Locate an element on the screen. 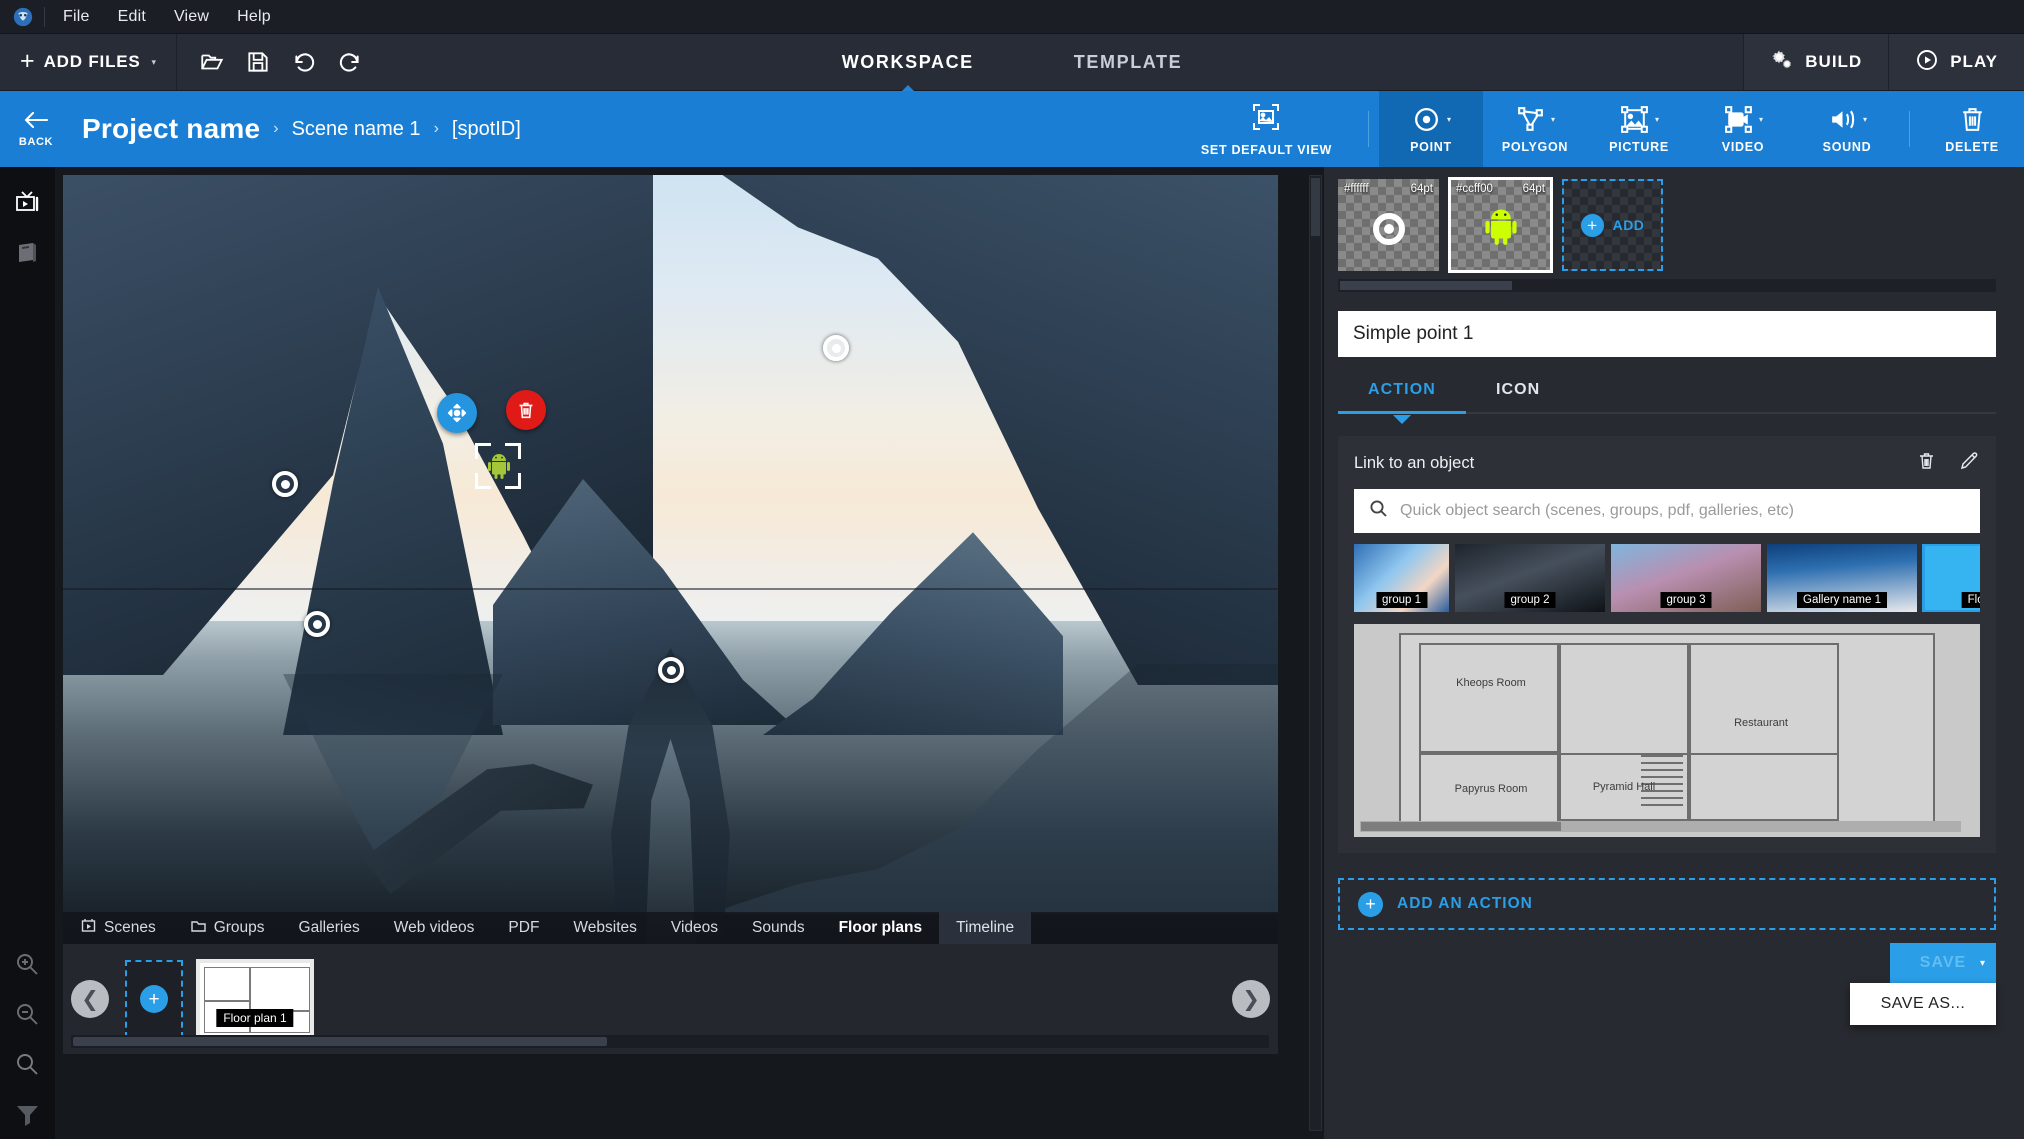 Image resolution: width=2024 pixels, height=1139 pixels. object-thumb-group-1: group 1 is located at coordinates (1401, 578).